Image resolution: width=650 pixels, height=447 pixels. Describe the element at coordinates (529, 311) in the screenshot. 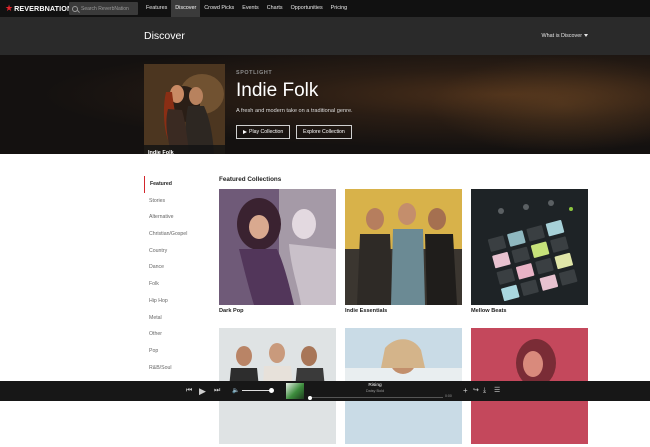

I see `collection-title: Mellow Beats` at that location.